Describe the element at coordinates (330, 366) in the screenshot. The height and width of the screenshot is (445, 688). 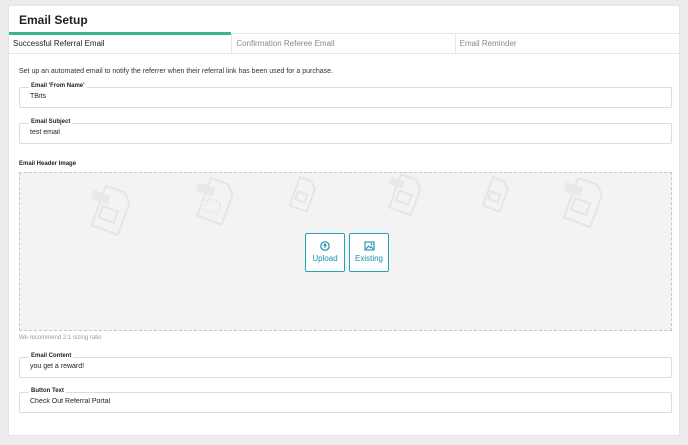
I see `content-input` at that location.